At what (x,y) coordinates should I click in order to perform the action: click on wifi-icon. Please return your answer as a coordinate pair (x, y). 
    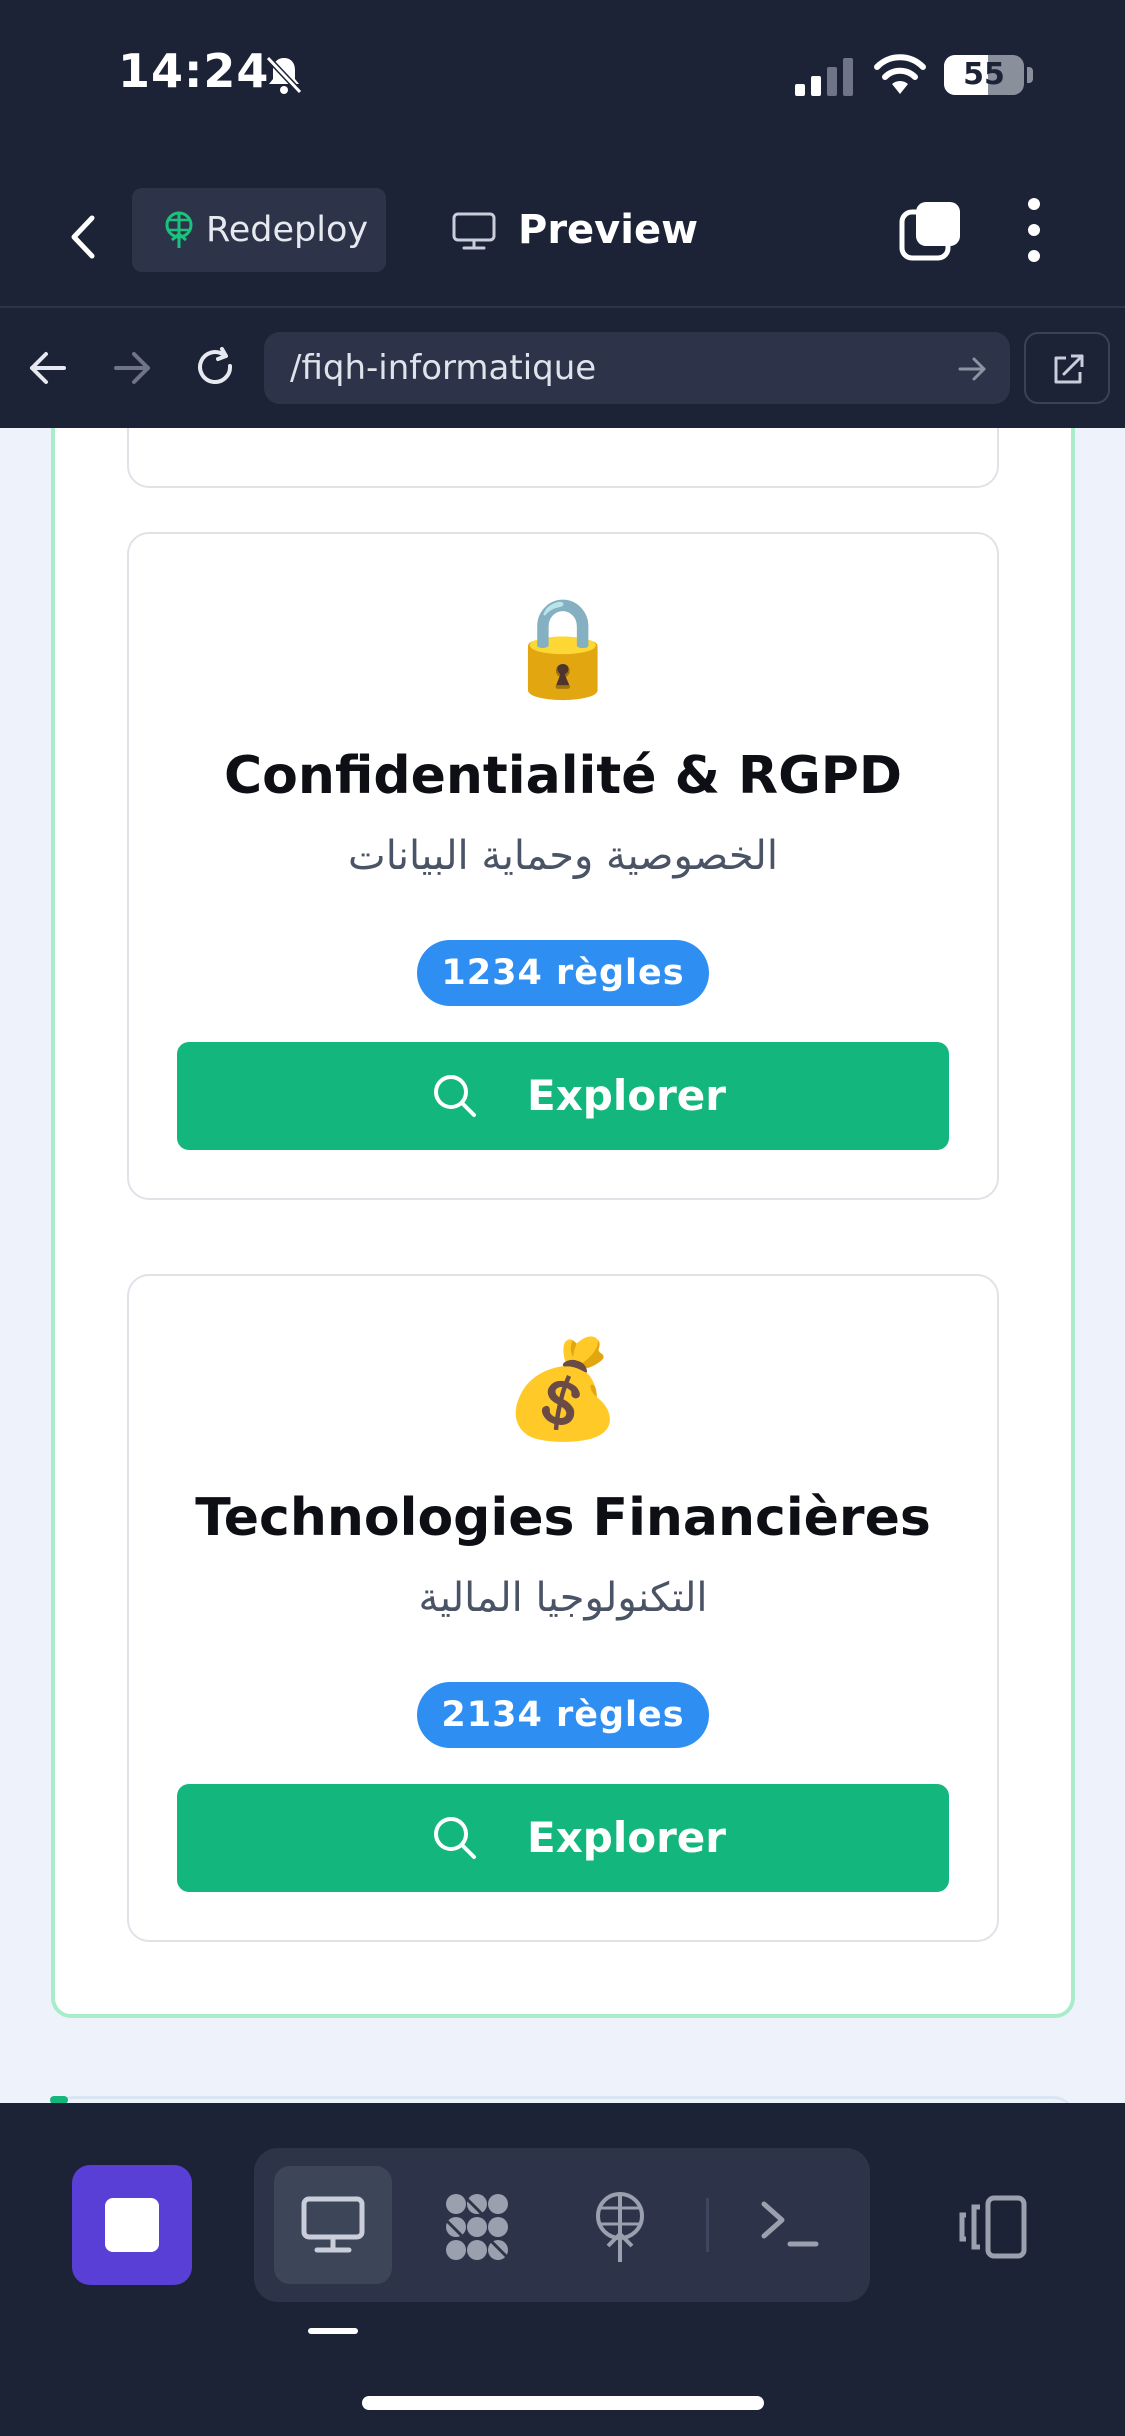
    Looking at the image, I should click on (900, 74).